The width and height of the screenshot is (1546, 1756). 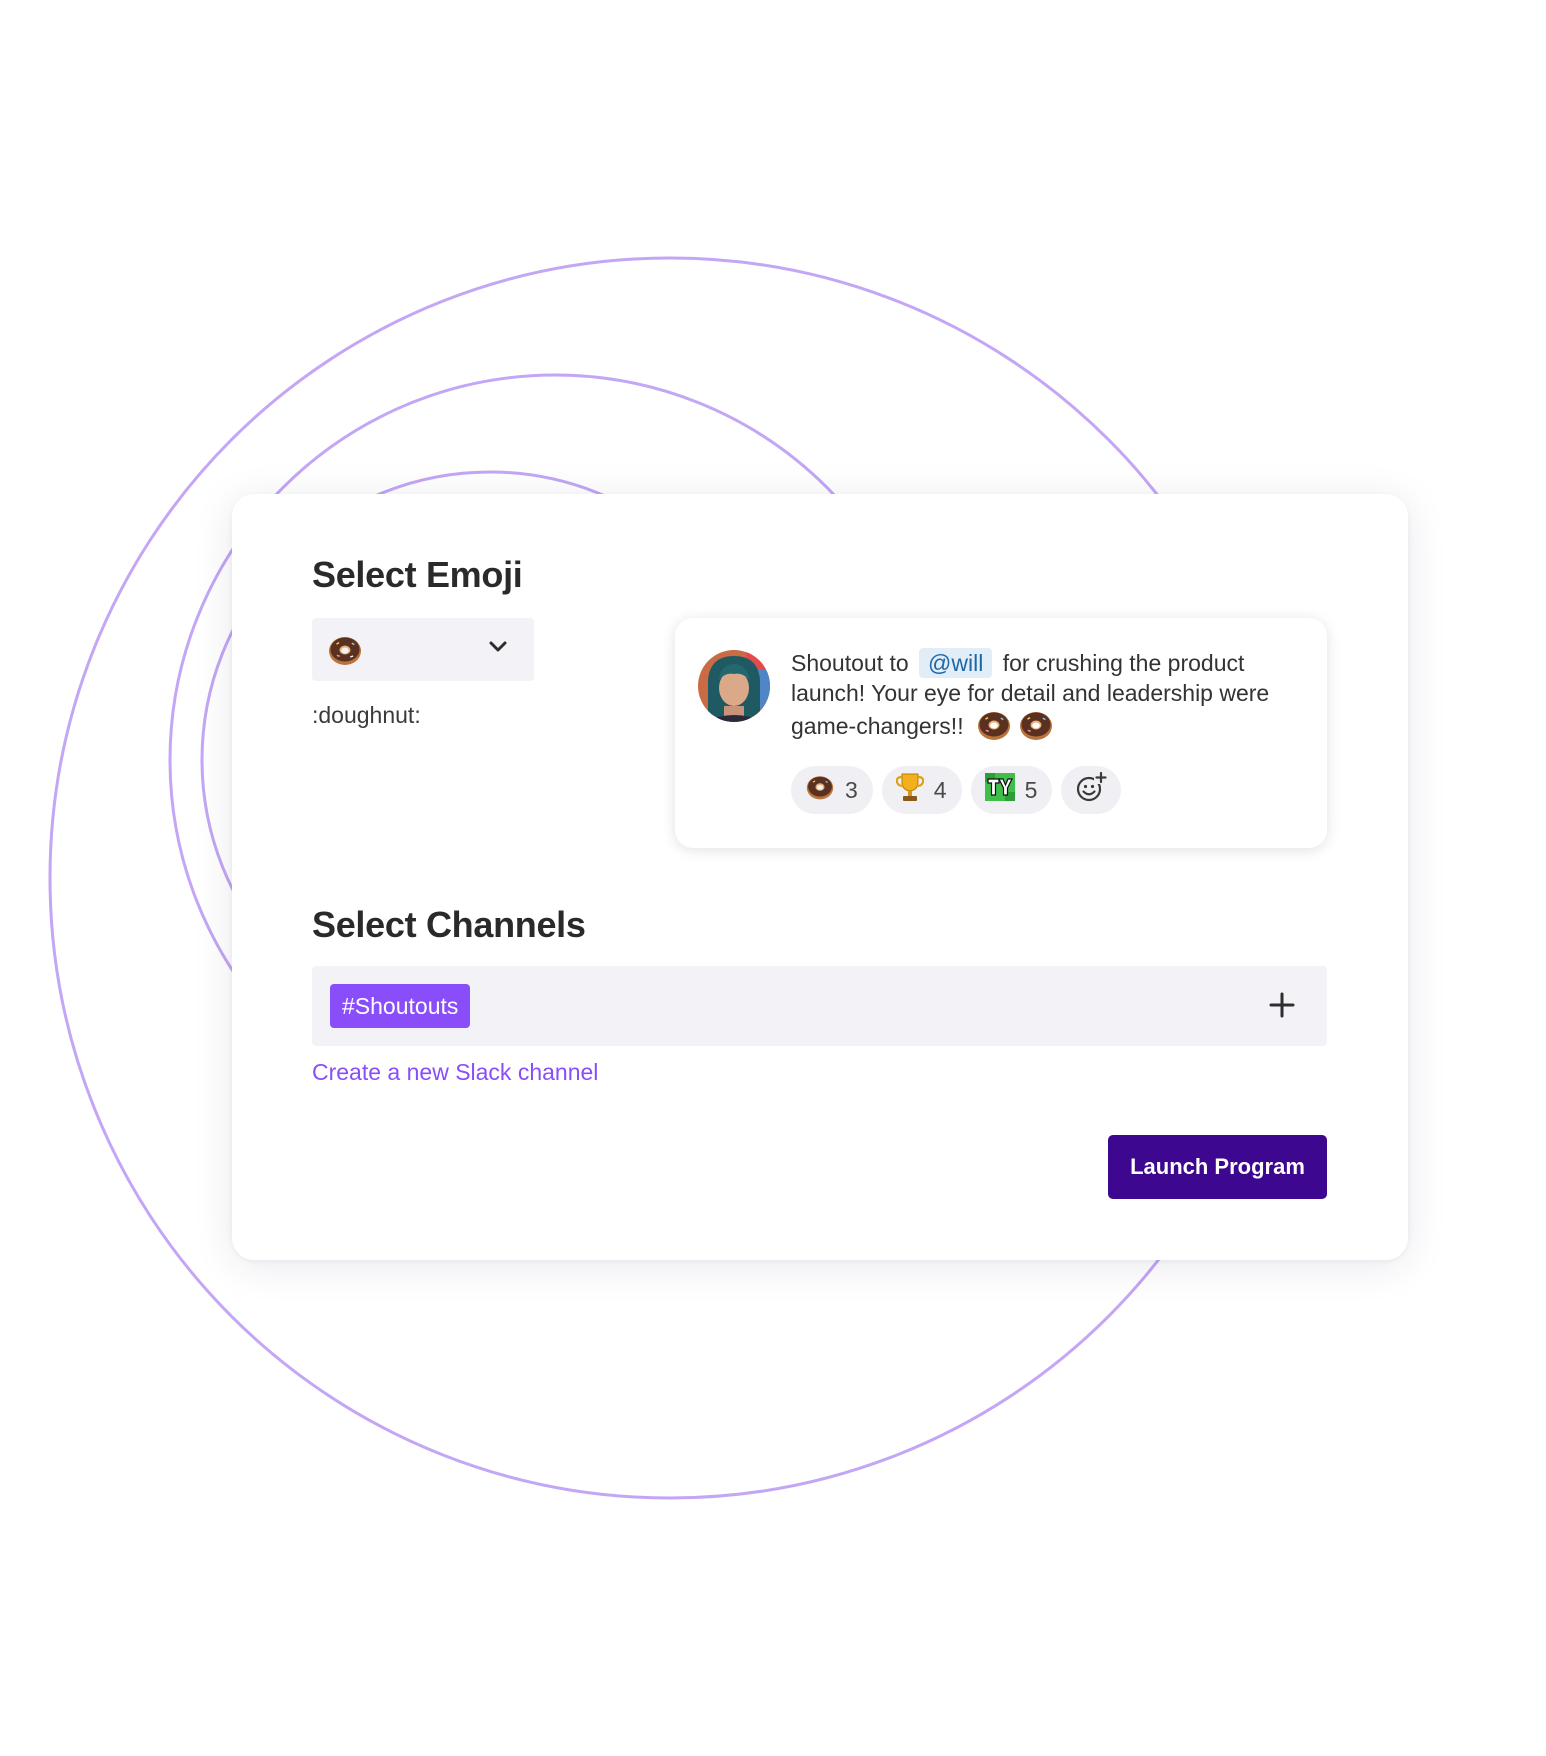 I want to click on launch-program-button: Launch Program, so click(x=1217, y=1167).